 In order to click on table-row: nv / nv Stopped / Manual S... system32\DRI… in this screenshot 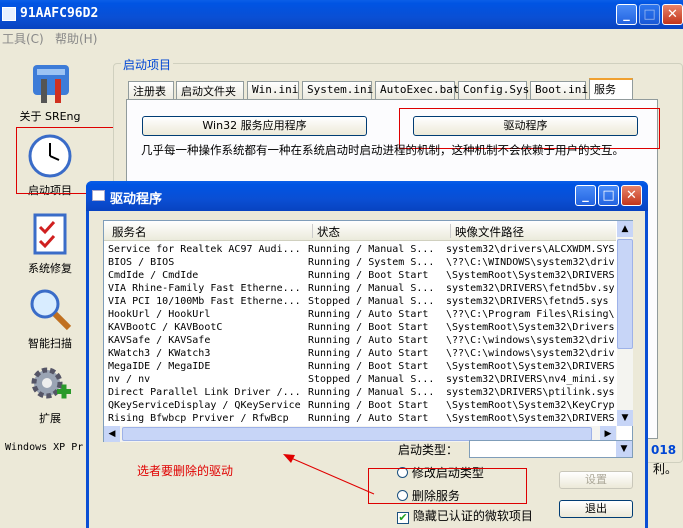, I will do `click(359, 379)`.